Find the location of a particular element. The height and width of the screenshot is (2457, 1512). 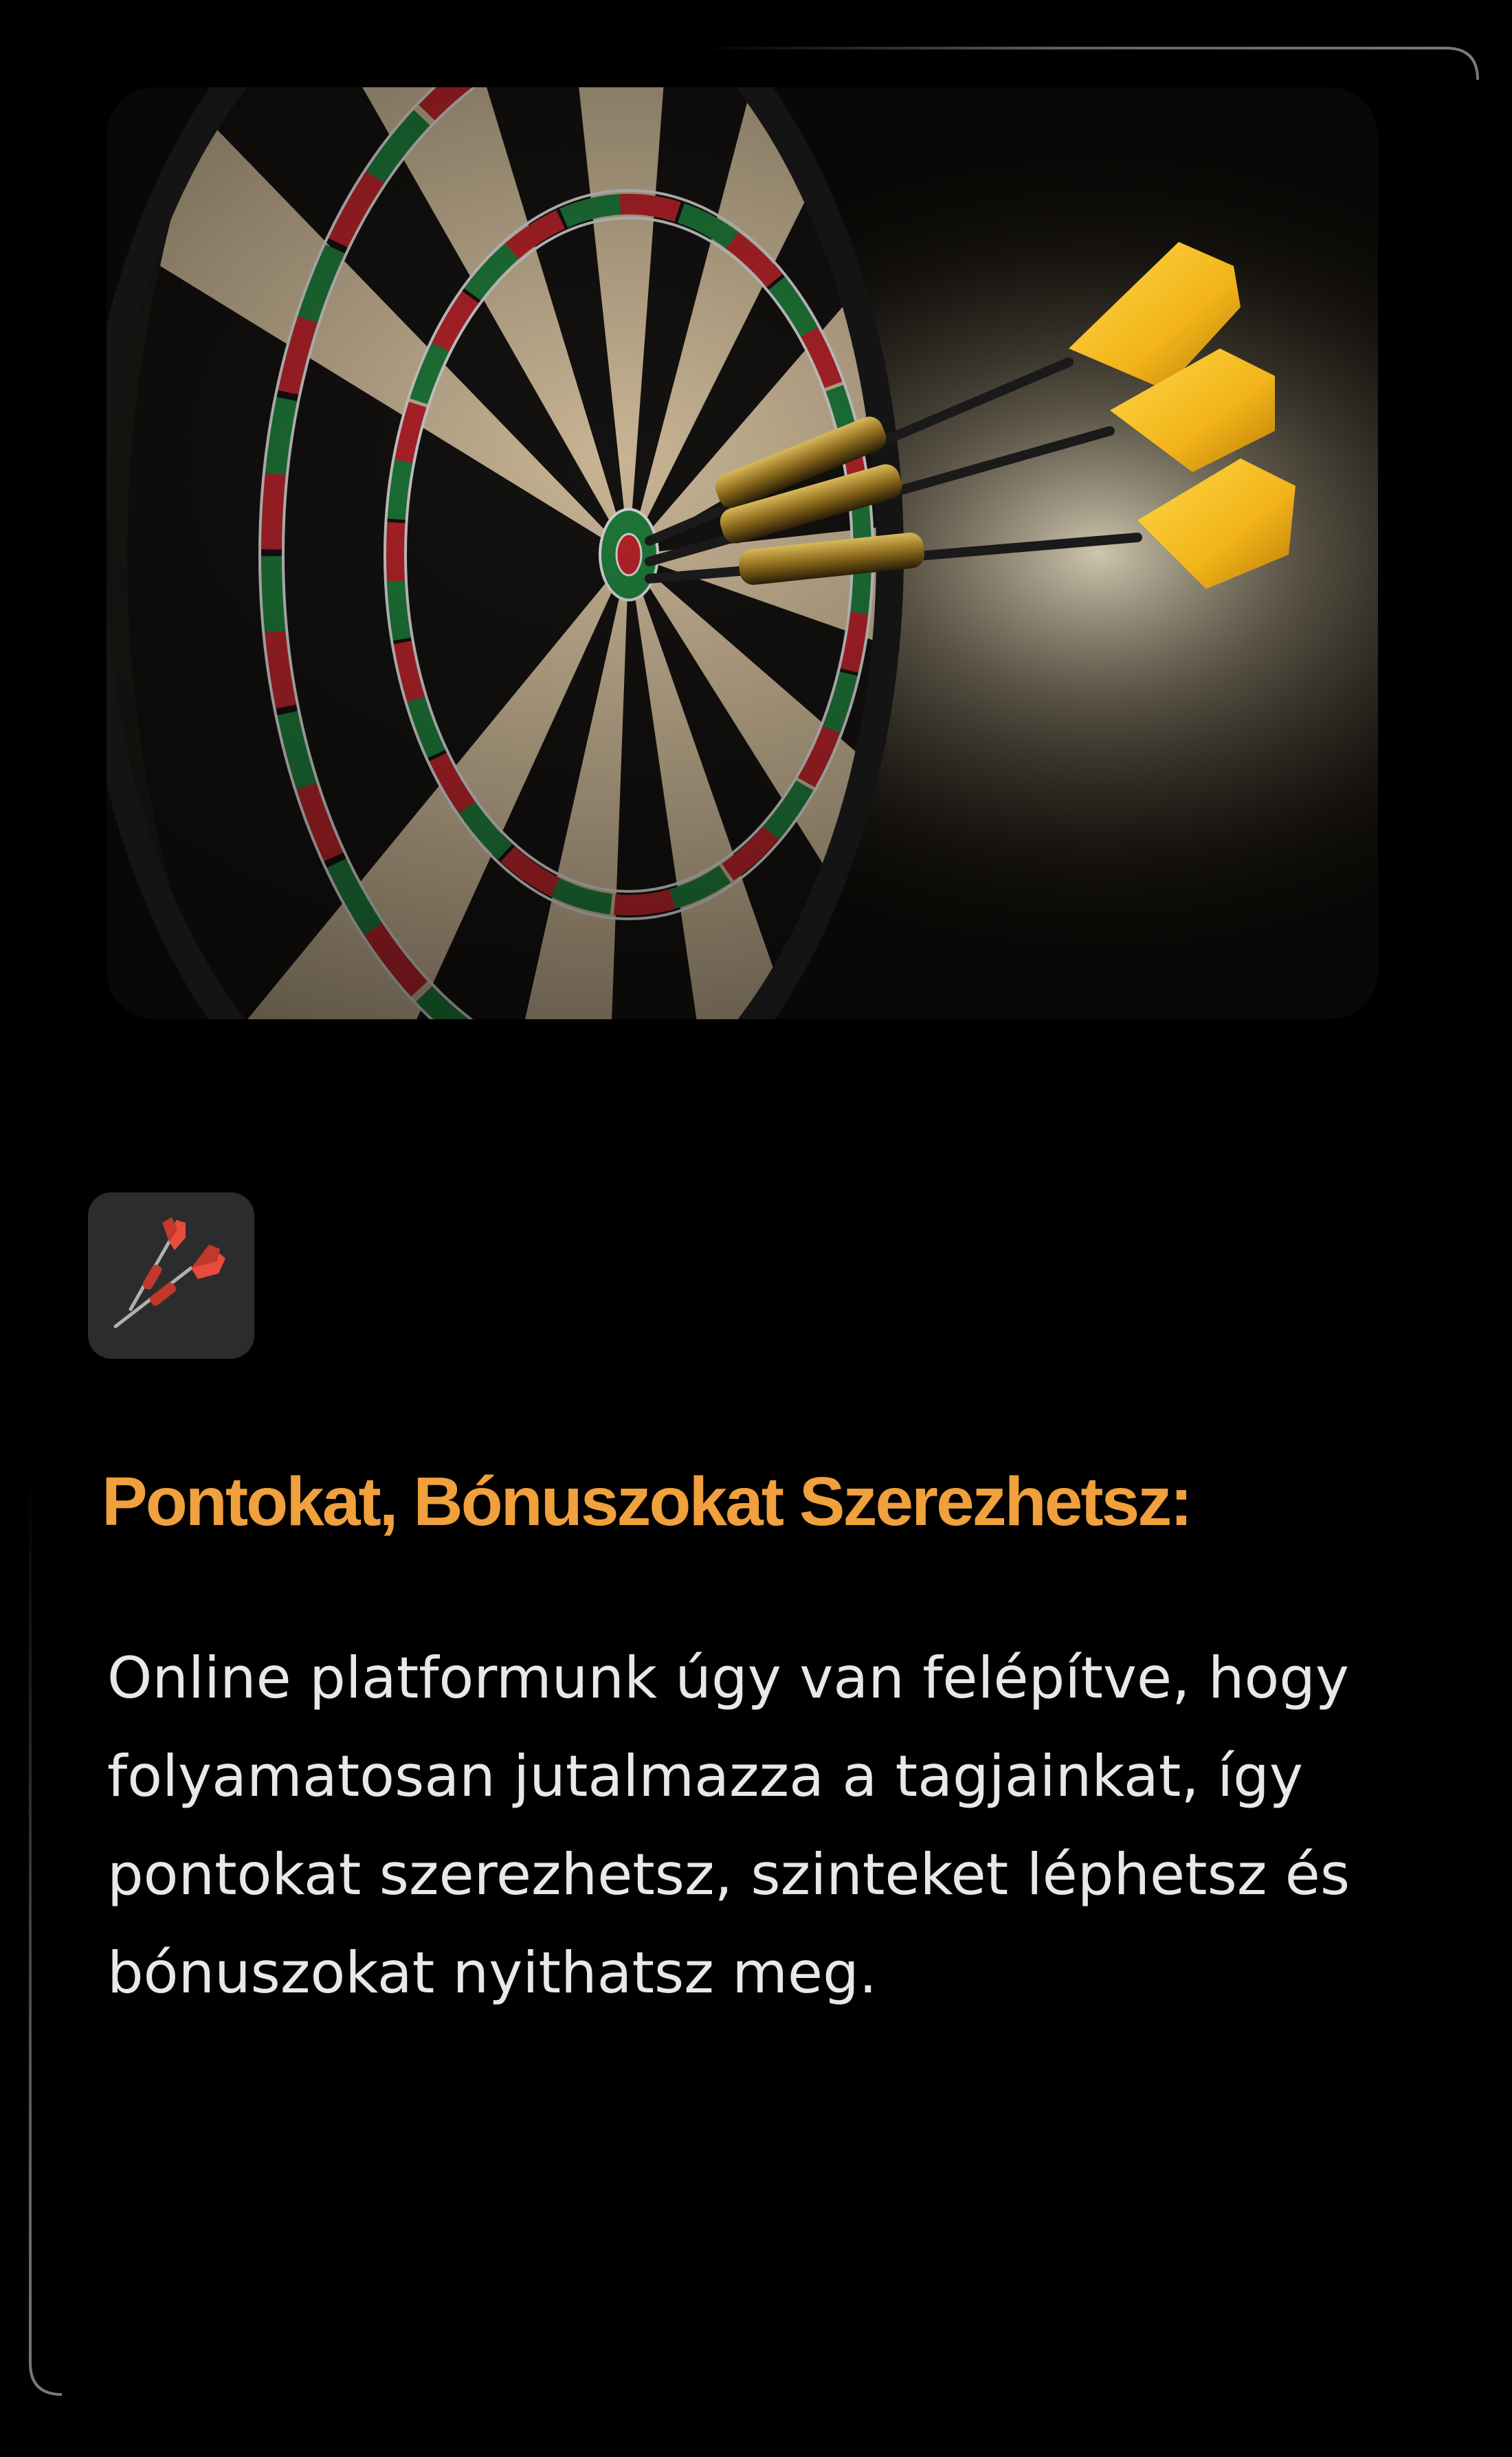

feature-heading: Pontokat, Bónuszokat Szerezhetsz: is located at coordinates (647, 1501).